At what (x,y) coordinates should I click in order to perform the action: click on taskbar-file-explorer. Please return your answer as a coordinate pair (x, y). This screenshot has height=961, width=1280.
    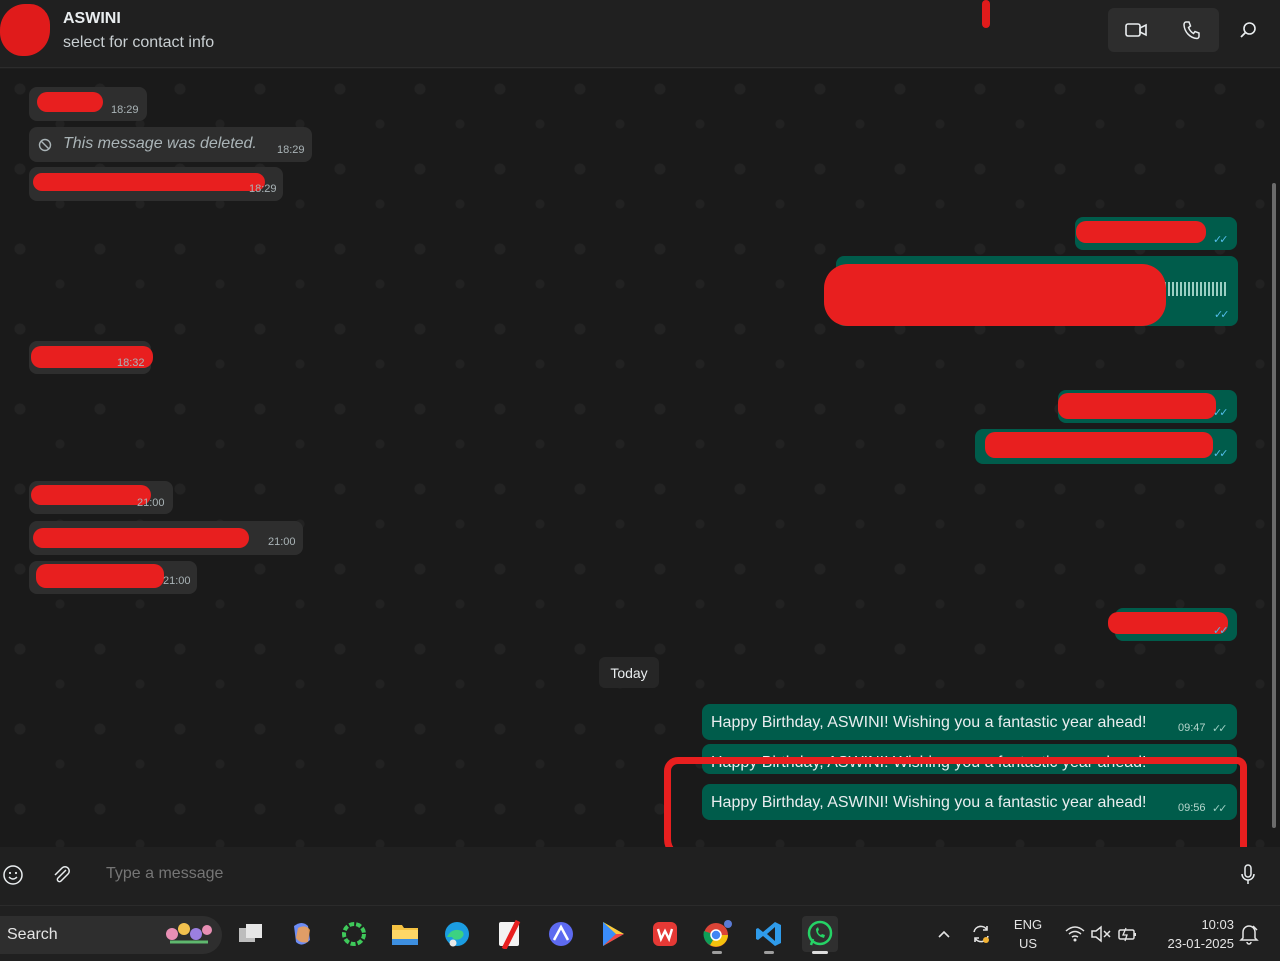
    Looking at the image, I should click on (405, 934).